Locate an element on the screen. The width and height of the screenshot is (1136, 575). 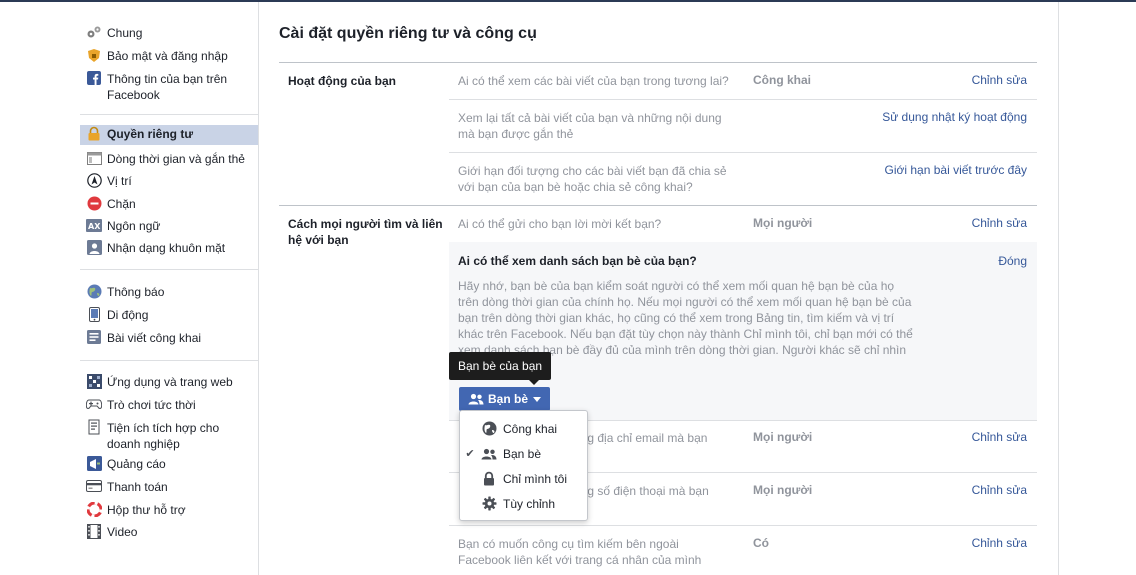
checkmark-icon: ✔ is located at coordinates (470, 454).